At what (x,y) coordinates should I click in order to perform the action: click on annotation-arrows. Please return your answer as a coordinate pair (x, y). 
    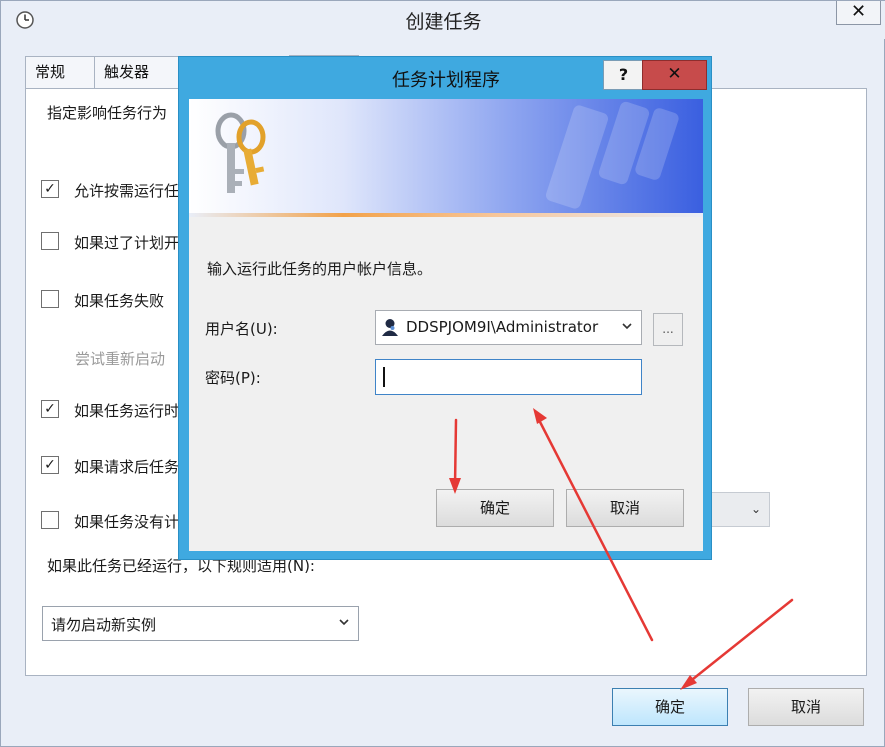
    Looking at the image, I should click on (621, 549).